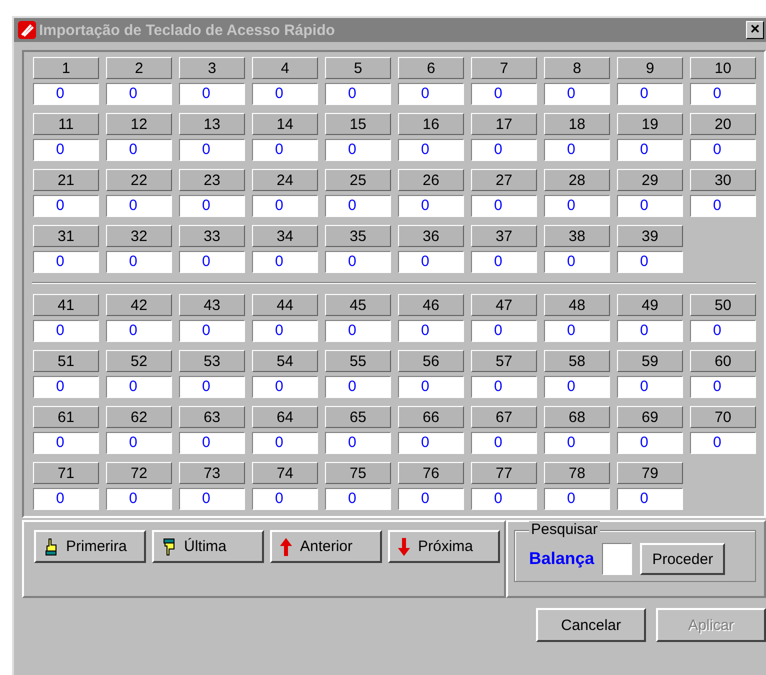 The height and width of the screenshot is (675, 766). What do you see at coordinates (66, 236) in the screenshot?
I see `key-button: 31` at bounding box center [66, 236].